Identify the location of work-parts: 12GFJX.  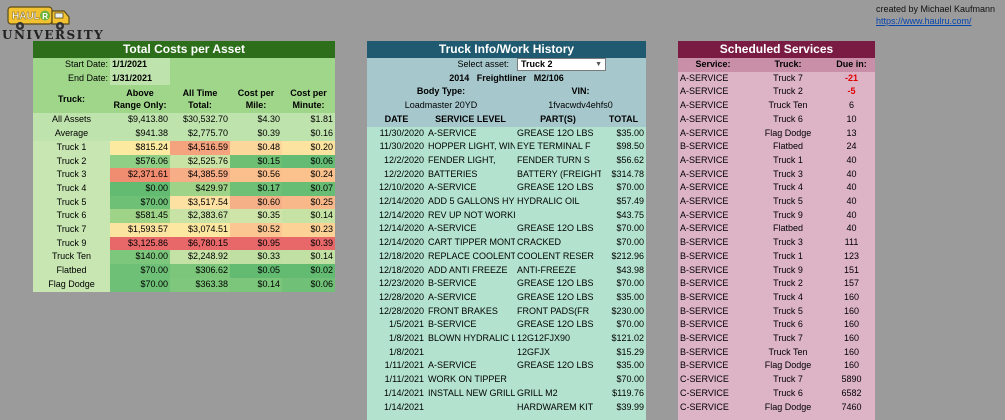
(534, 351).